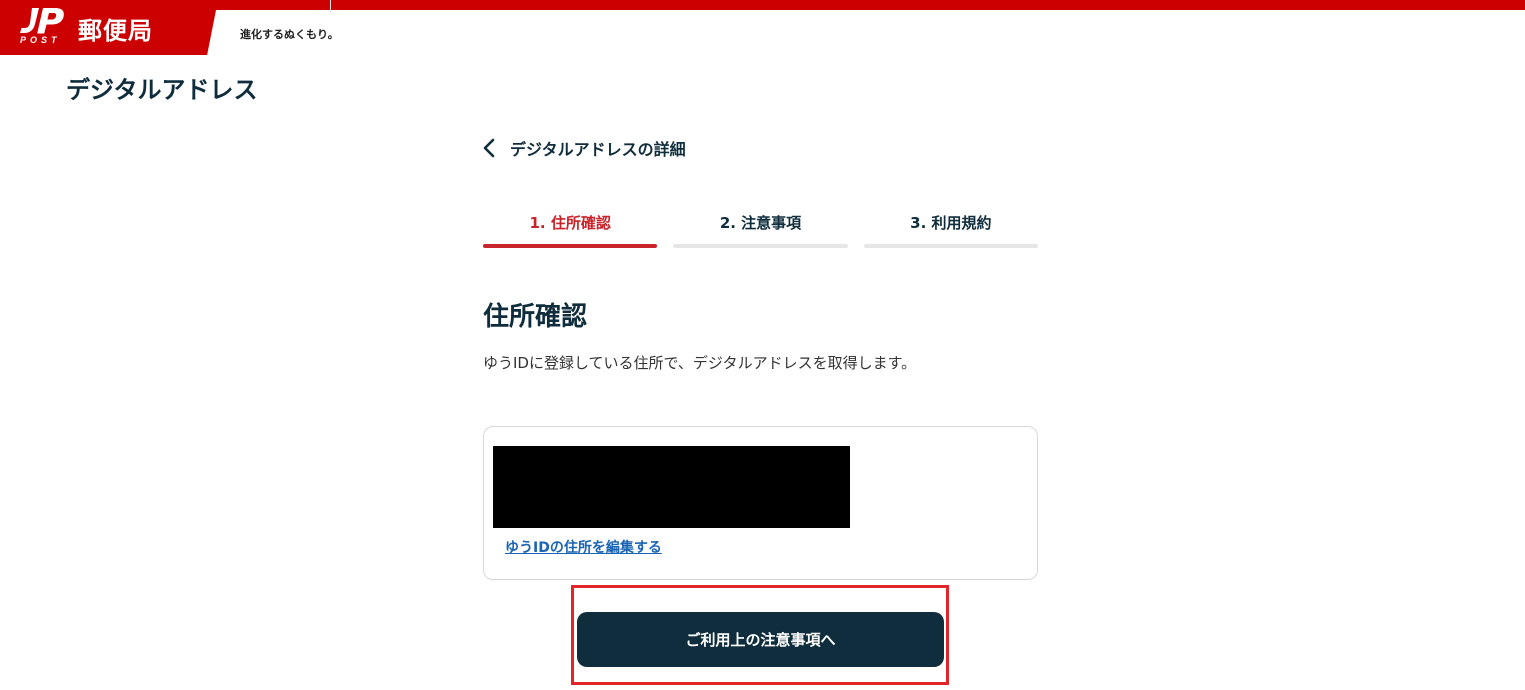 The height and width of the screenshot is (690, 1525). I want to click on edit-address-link: ゆうIDの住所を編集する, so click(583, 547).